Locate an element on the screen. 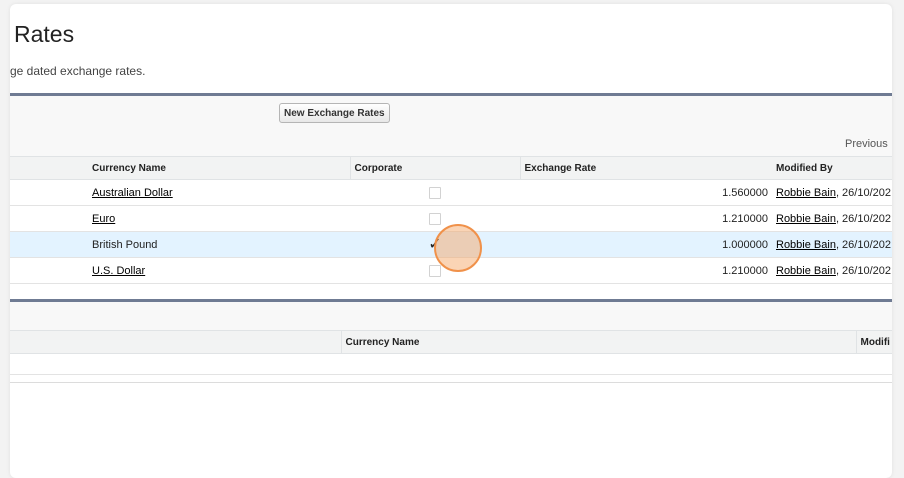 This screenshot has width=904, height=478. table-row-empty is located at coordinates (451, 364).